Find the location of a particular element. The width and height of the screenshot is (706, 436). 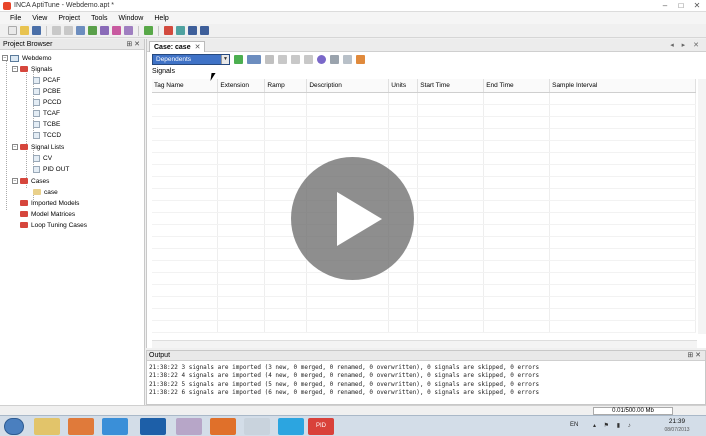

tree-folder-signal-lists: − Signal Lists is located at coordinates (38, 147).